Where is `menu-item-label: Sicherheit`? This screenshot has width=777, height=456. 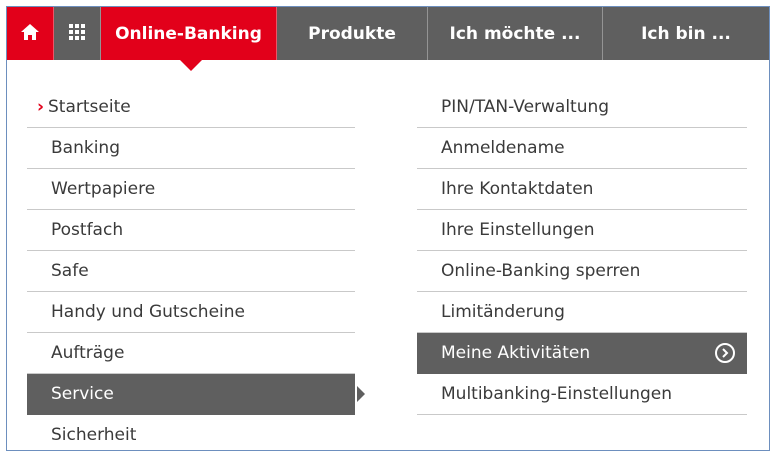 menu-item-label: Sicherheit is located at coordinates (94, 435).